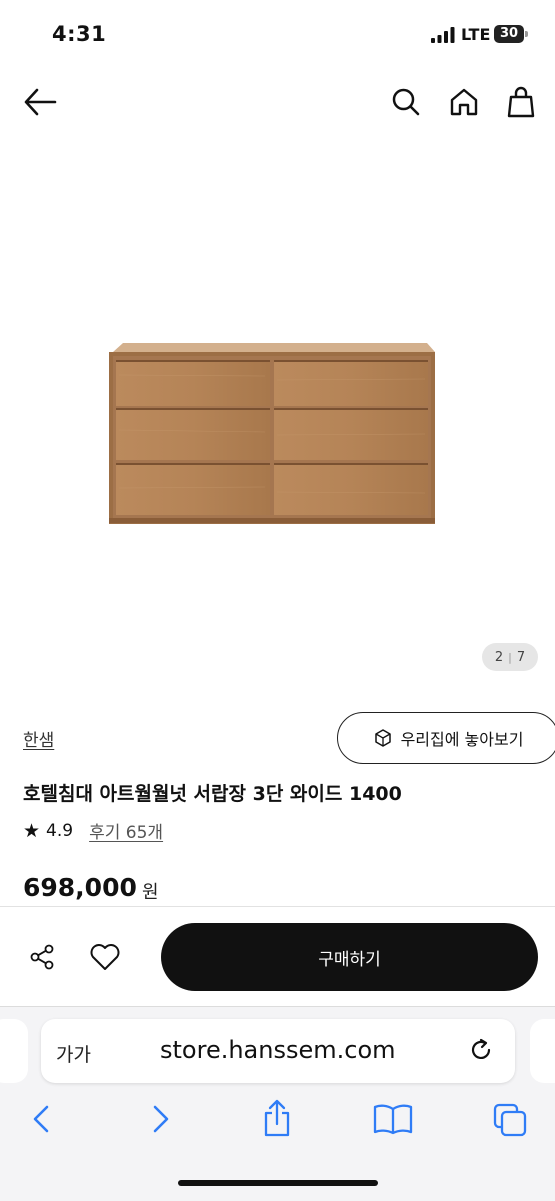 Image resolution: width=555 pixels, height=1201 pixels. I want to click on tabs-icon, so click(510, 1120).